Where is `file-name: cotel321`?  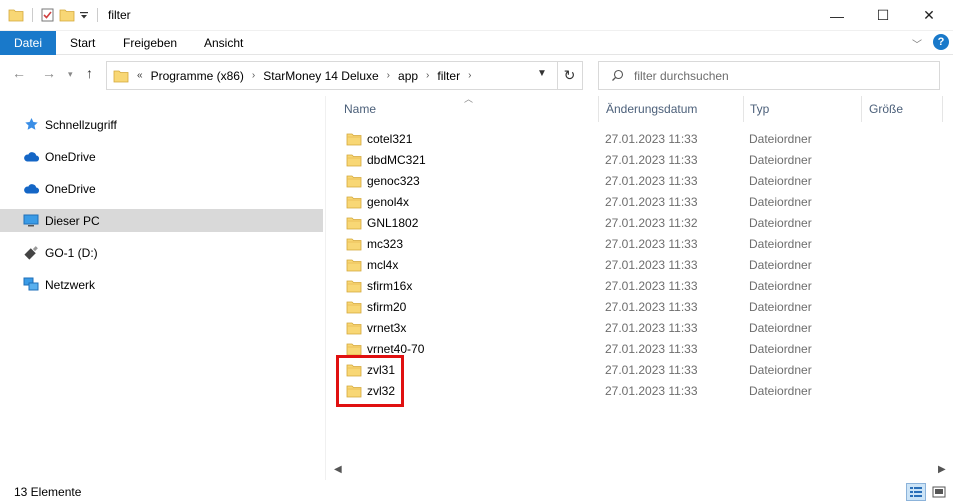
file-name: cotel321 is located at coordinates (390, 138).